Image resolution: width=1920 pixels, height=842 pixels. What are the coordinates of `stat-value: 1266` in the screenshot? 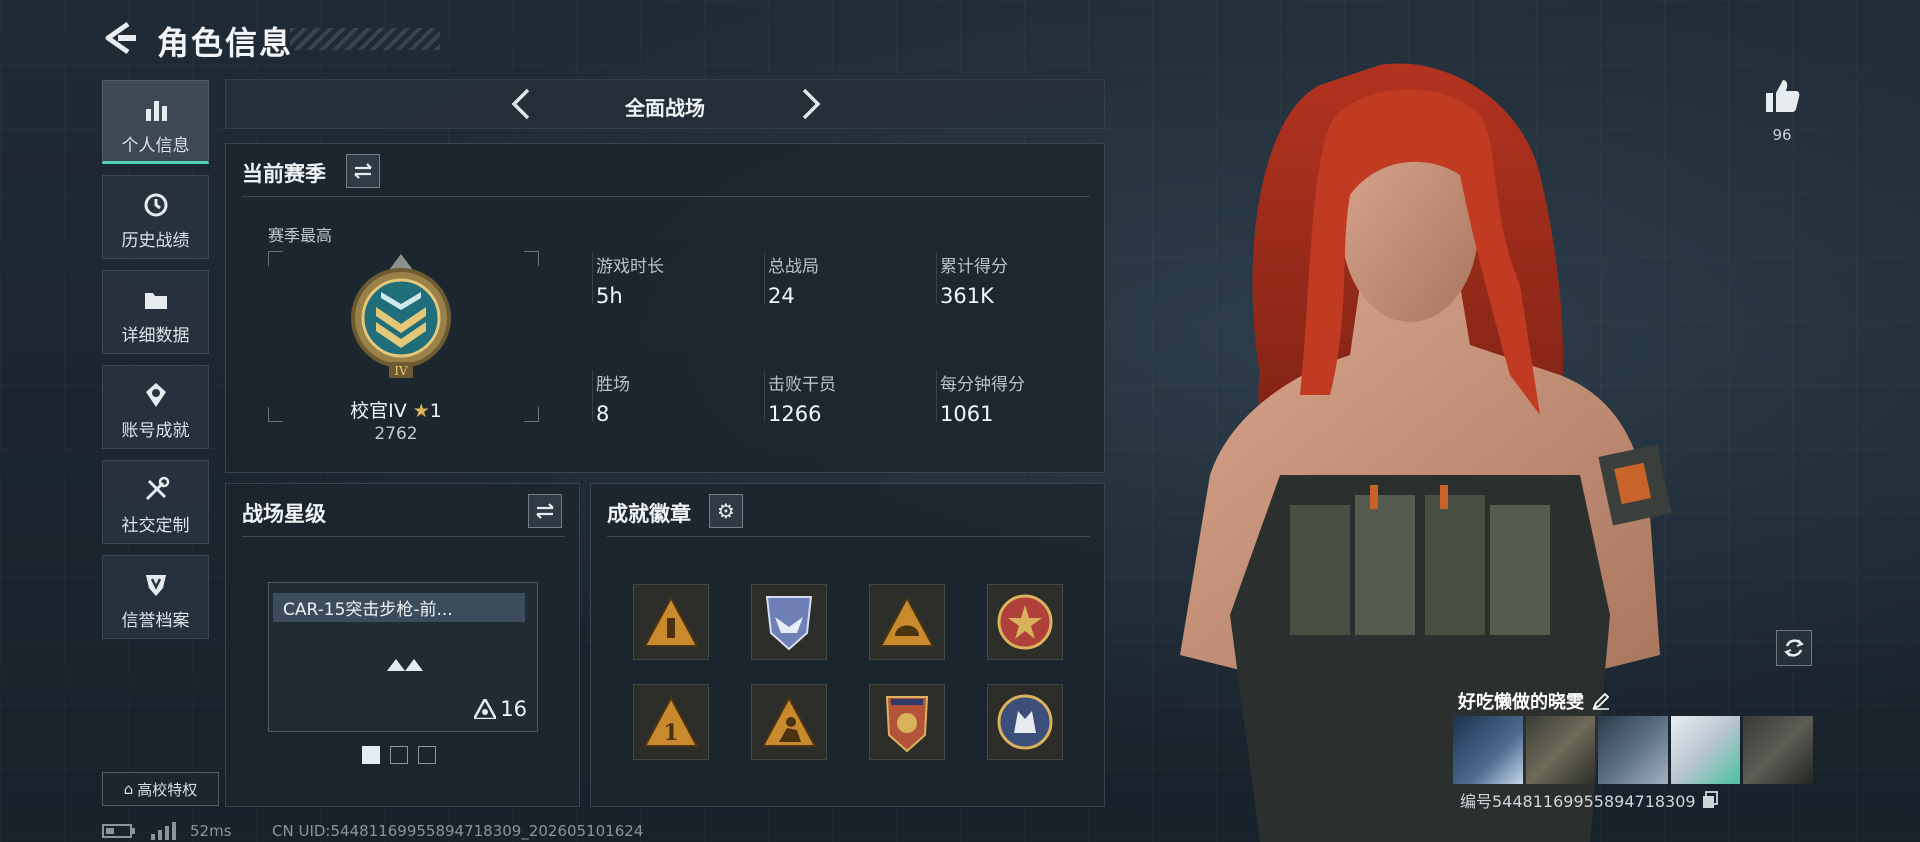 It's located at (795, 414).